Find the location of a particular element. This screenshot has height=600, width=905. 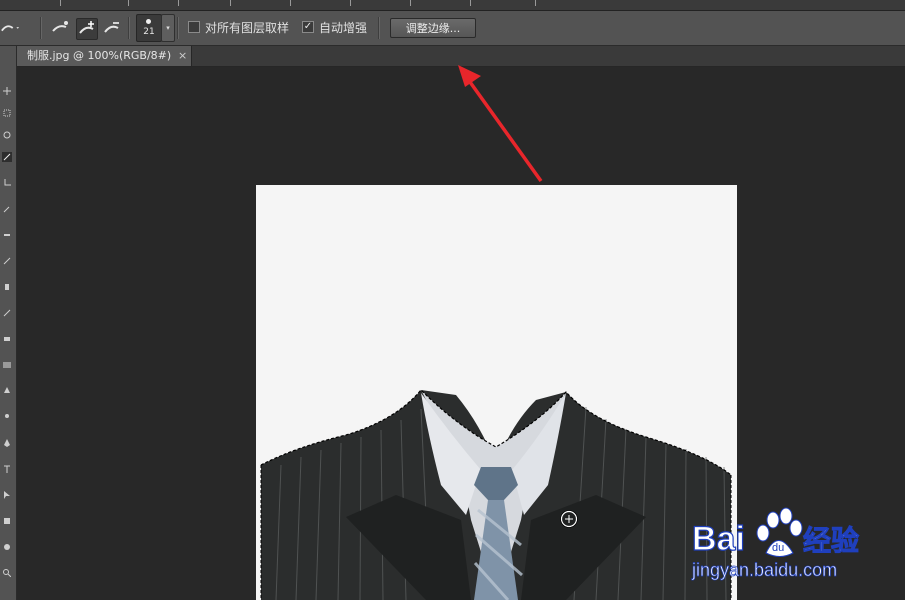

history-brush-icon is located at coordinates (7, 313).